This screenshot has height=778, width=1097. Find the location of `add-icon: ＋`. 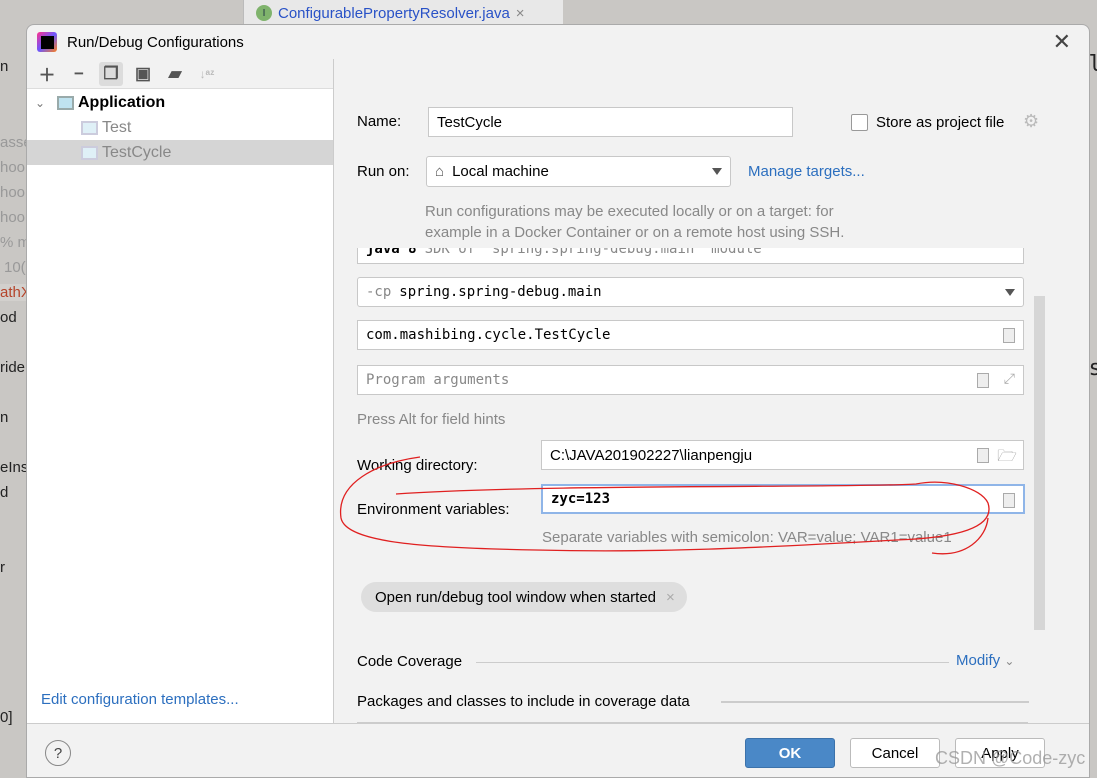

add-icon: ＋ is located at coordinates (47, 74).